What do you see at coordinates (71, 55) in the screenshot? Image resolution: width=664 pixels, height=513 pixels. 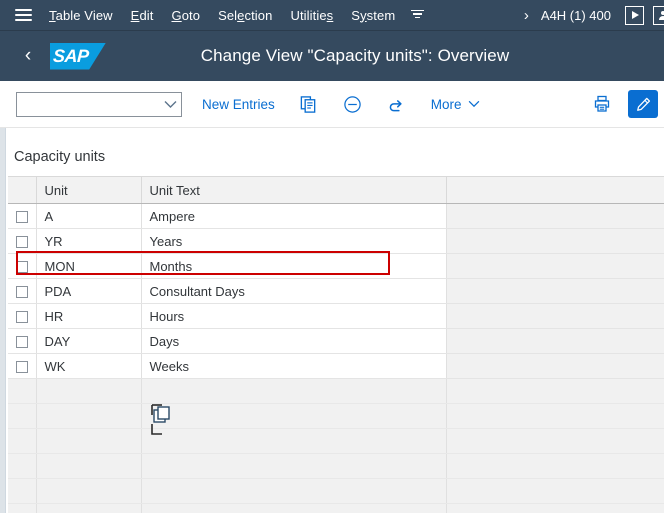 I see `sap-logo-text: SAP` at bounding box center [71, 55].